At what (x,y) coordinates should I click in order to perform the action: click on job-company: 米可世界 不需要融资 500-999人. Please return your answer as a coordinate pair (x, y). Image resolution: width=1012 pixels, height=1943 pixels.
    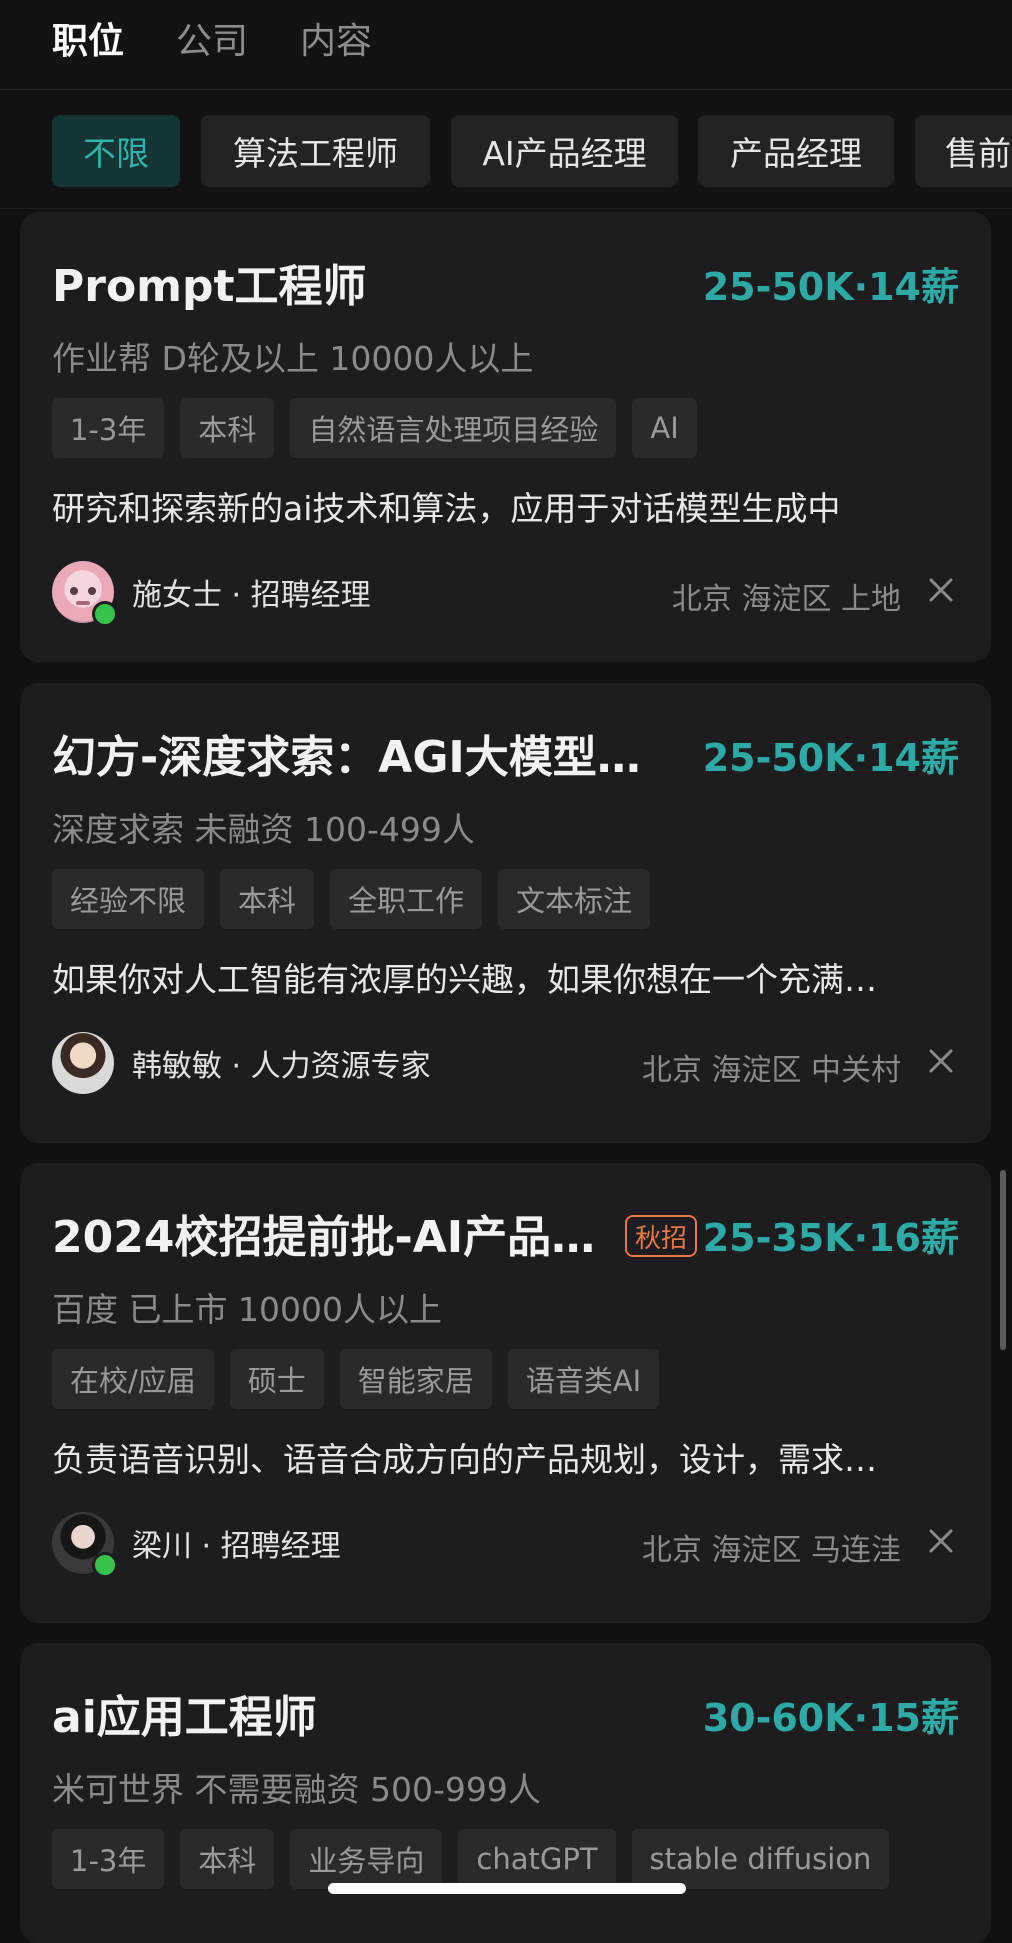
    Looking at the image, I should click on (296, 1789).